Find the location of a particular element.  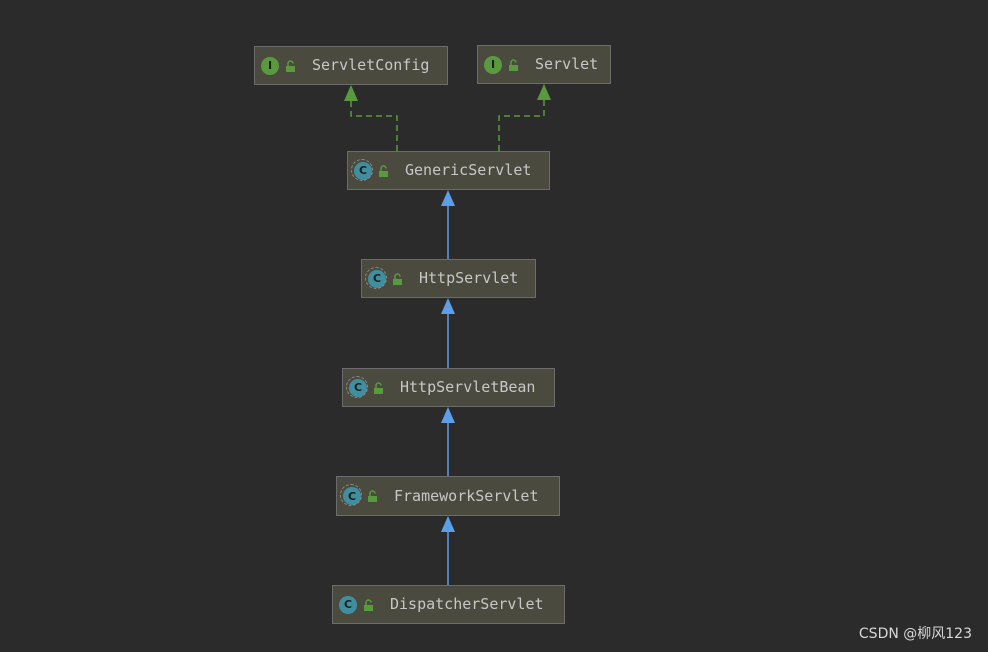

node-label: HttpServlet is located at coordinates (469, 278).